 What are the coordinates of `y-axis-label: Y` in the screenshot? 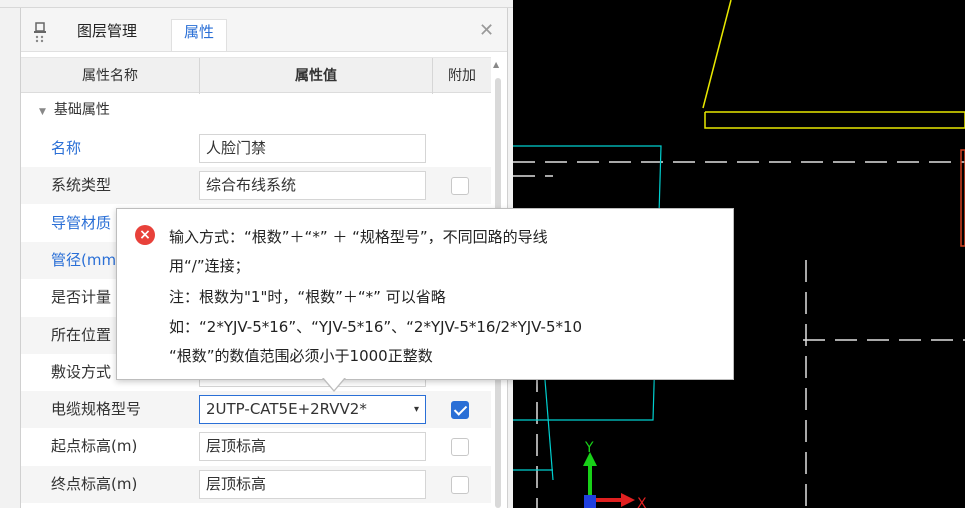 It's located at (589, 448).